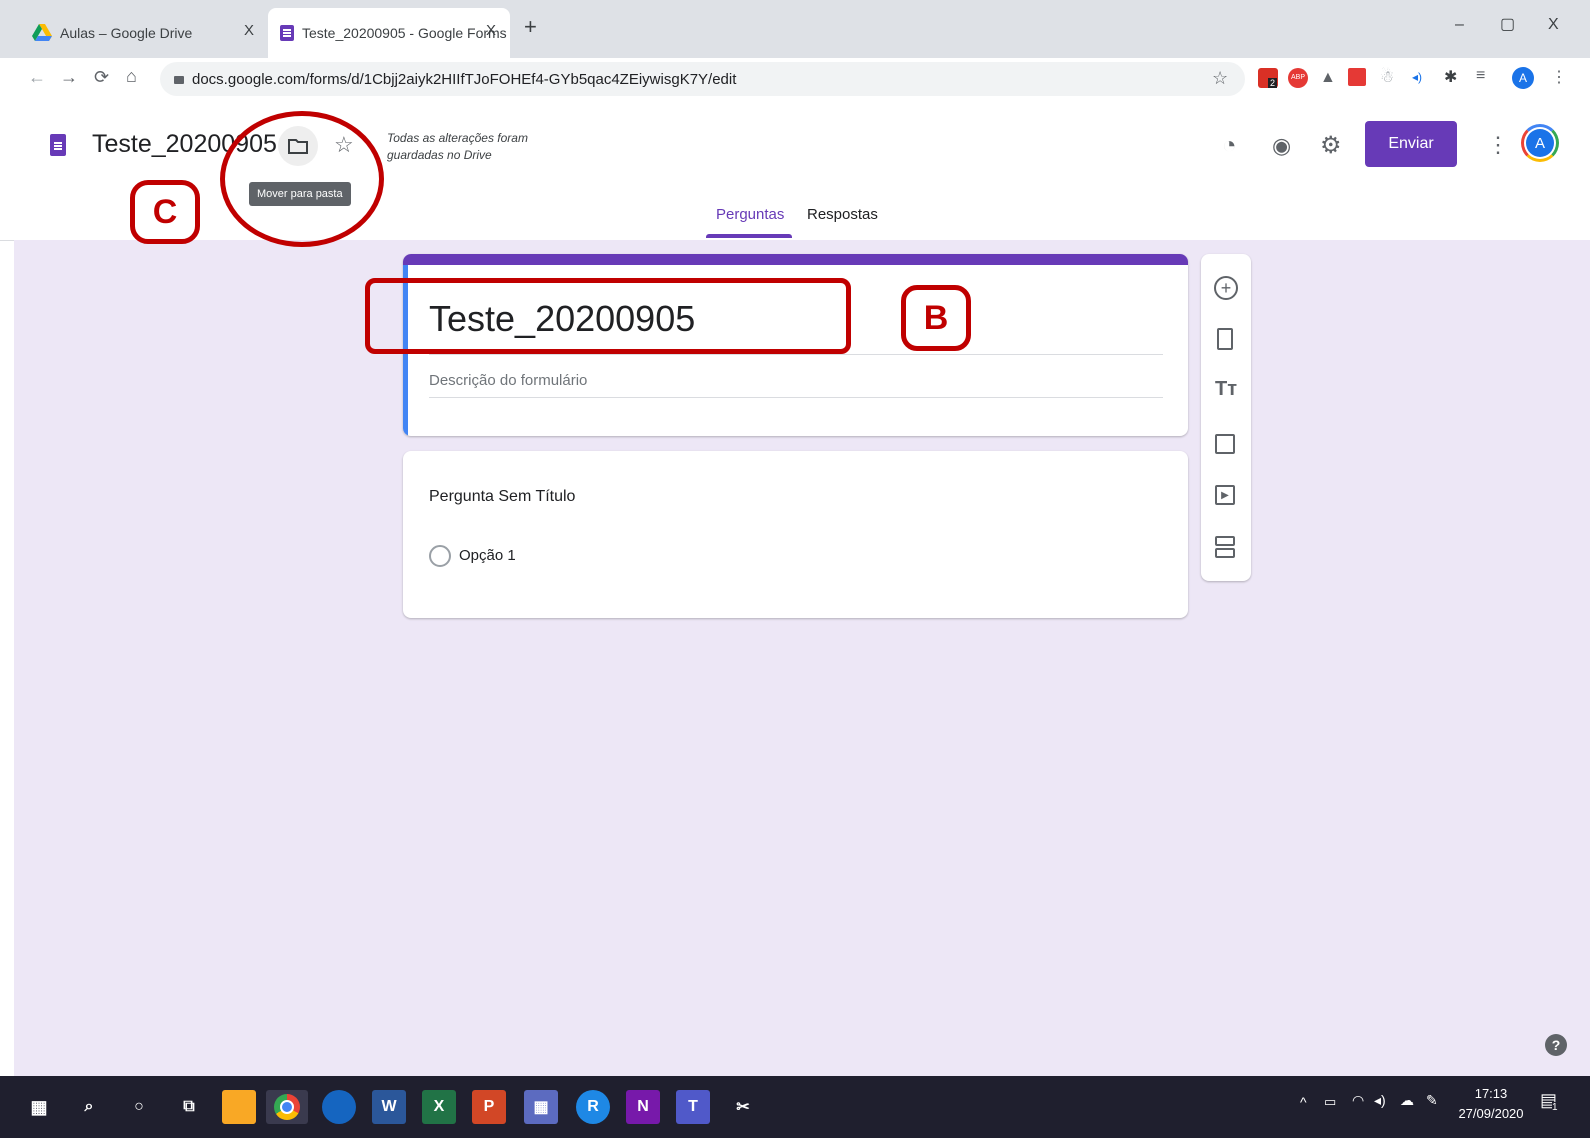 The image size is (1590, 1138). Describe the element at coordinates (1226, 389) in the screenshot. I see `add-title-icon: Tт` at that location.